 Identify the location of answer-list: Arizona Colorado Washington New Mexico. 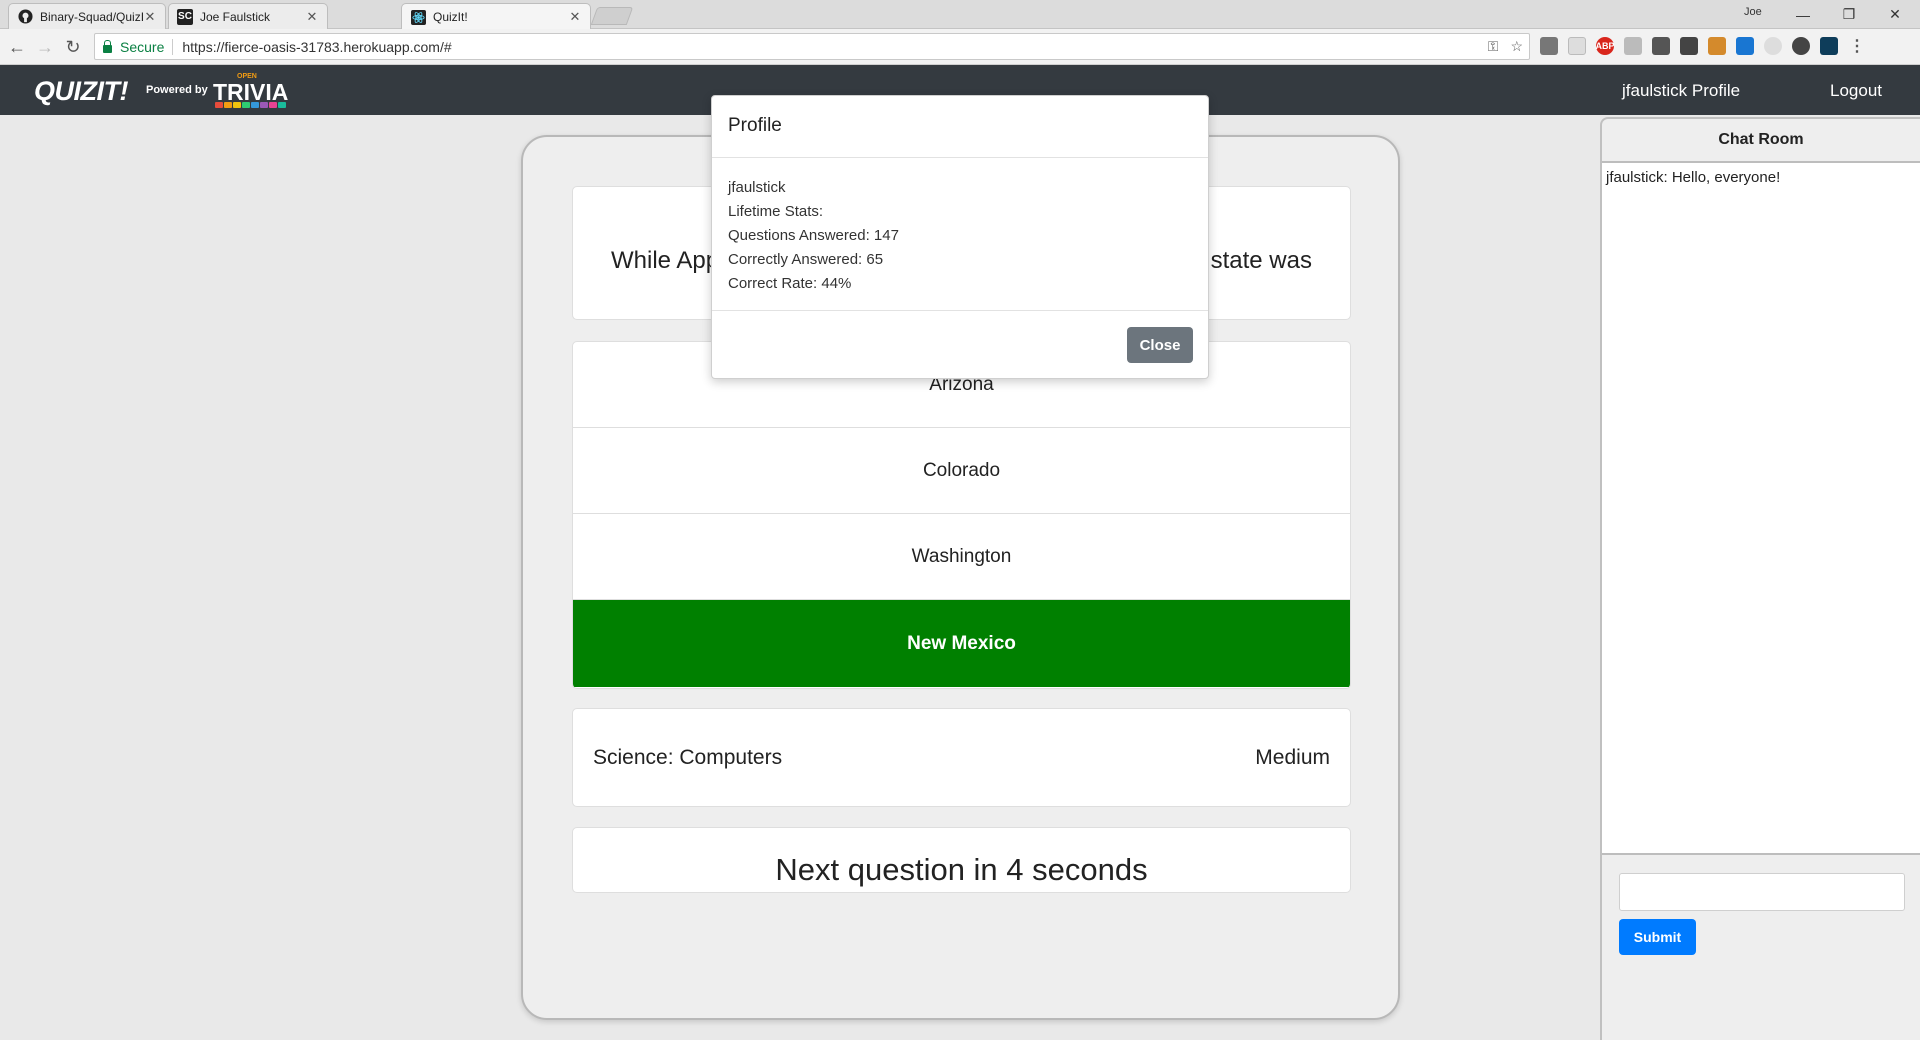
(961, 515).